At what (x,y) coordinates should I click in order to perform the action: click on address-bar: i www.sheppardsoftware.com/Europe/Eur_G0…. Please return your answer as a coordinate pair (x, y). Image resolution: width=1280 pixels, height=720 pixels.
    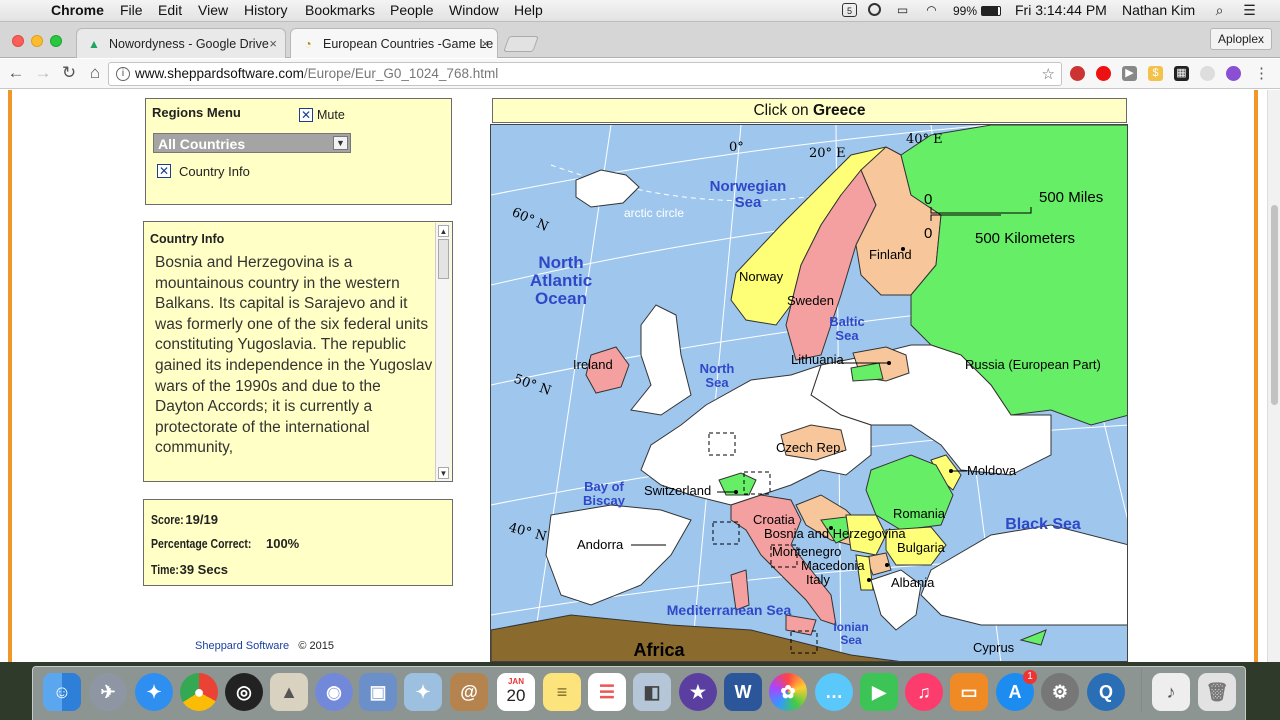
    Looking at the image, I should click on (585, 74).